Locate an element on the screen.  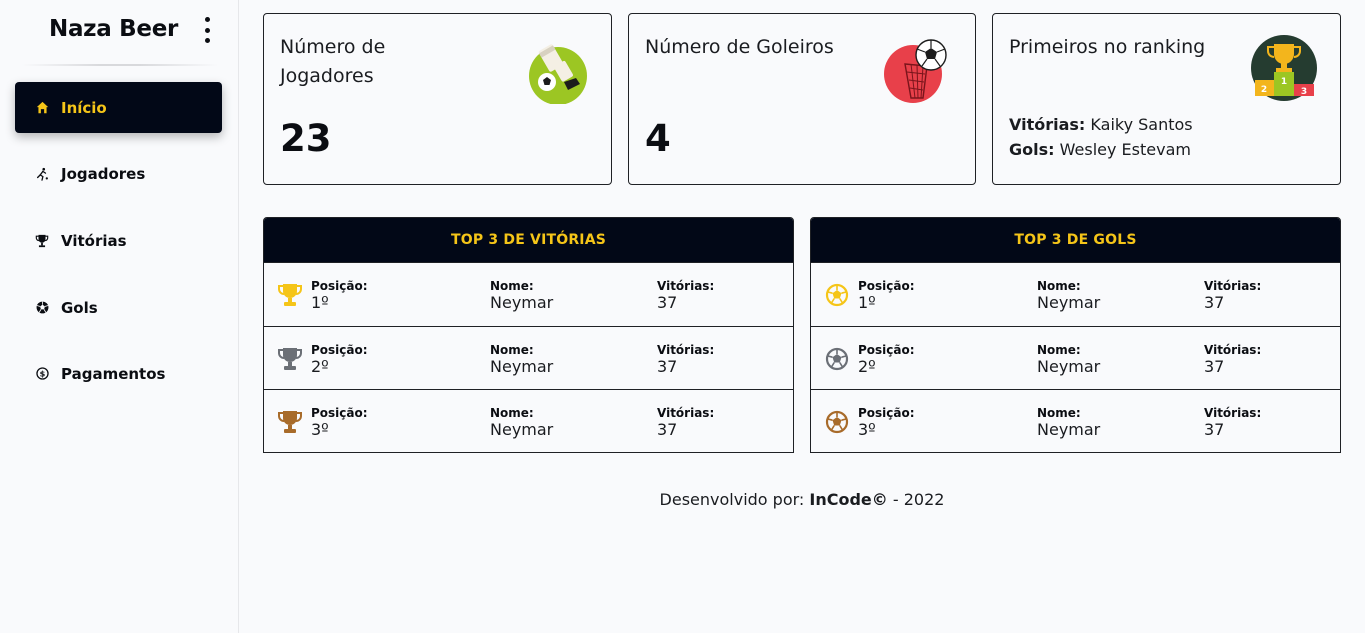
sidebar-item-jogadores: Jogadores is located at coordinates (118, 173).